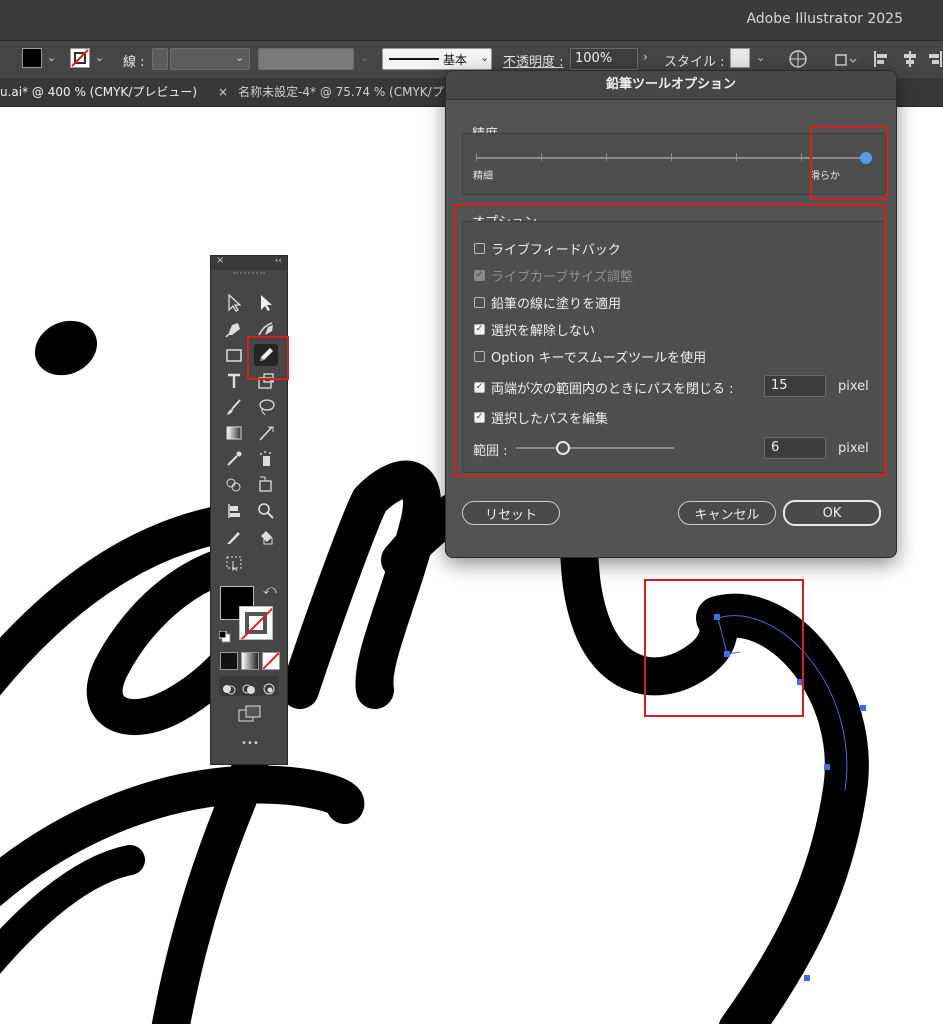 This screenshot has width=943, height=1024. I want to click on opacity-label: 不透明度 :, so click(533, 60).